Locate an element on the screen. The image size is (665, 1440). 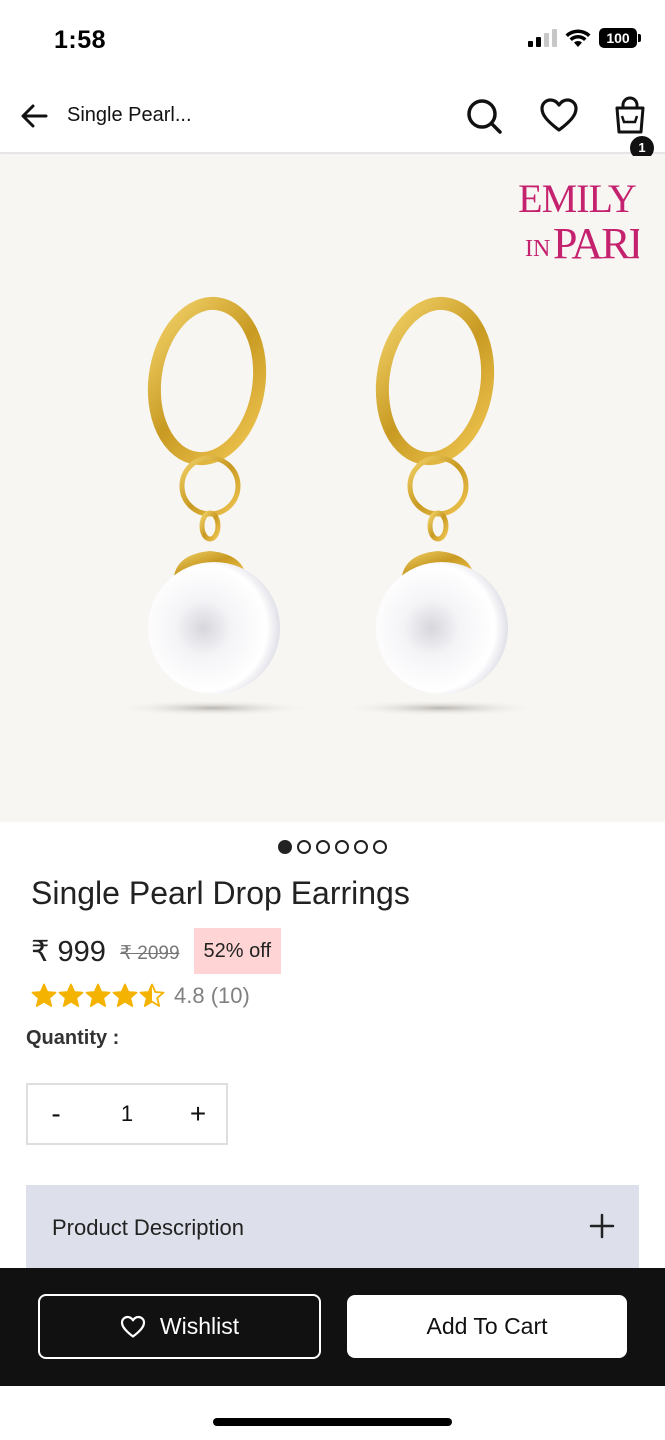
price-row: ₹ 999 ₹ 2099 52% off is located at coordinates (156, 951).